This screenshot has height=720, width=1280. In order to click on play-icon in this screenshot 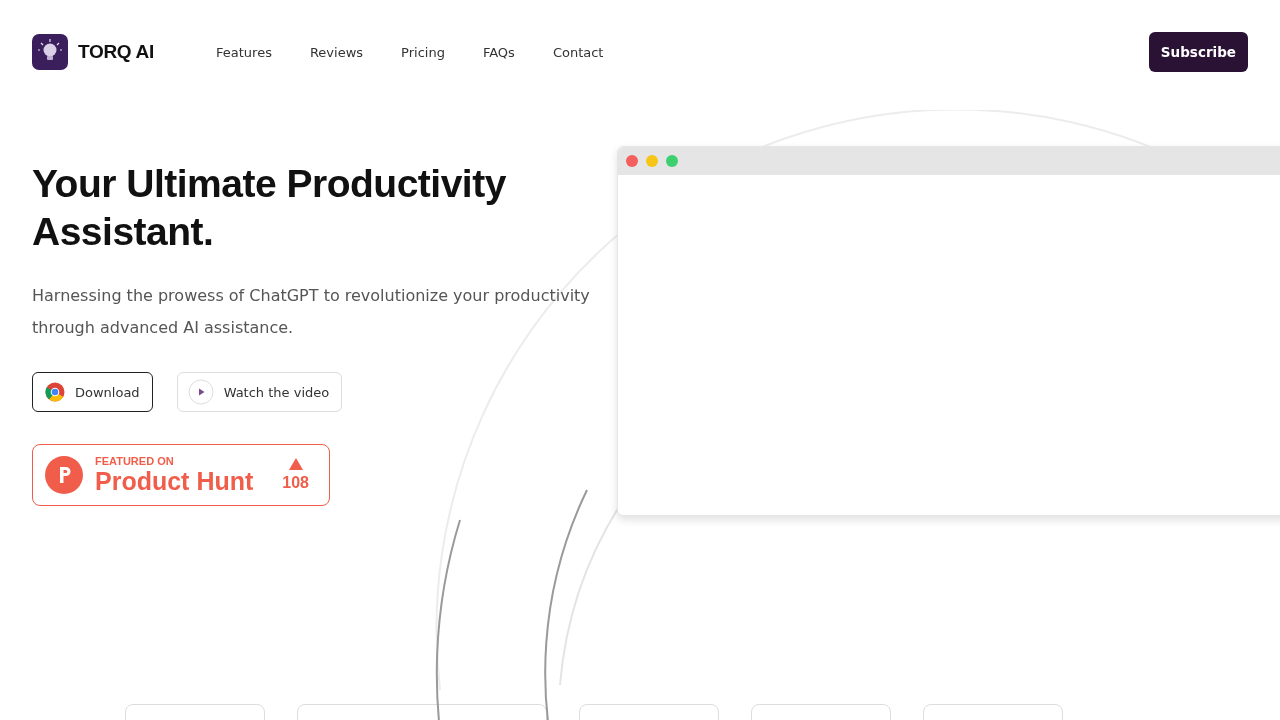, I will do `click(200, 392)`.